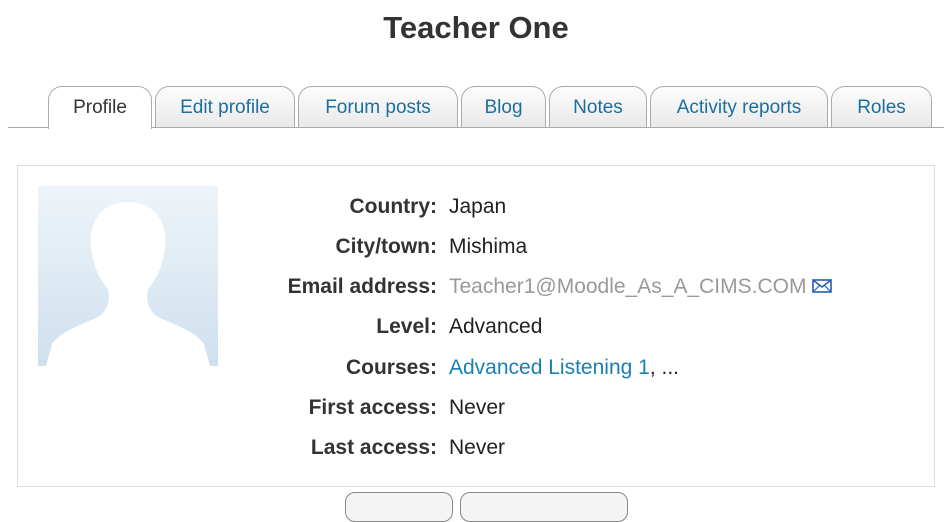 The width and height of the screenshot is (952, 522). What do you see at coordinates (477, 407) in the screenshot?
I see `first-access-value: Never` at bounding box center [477, 407].